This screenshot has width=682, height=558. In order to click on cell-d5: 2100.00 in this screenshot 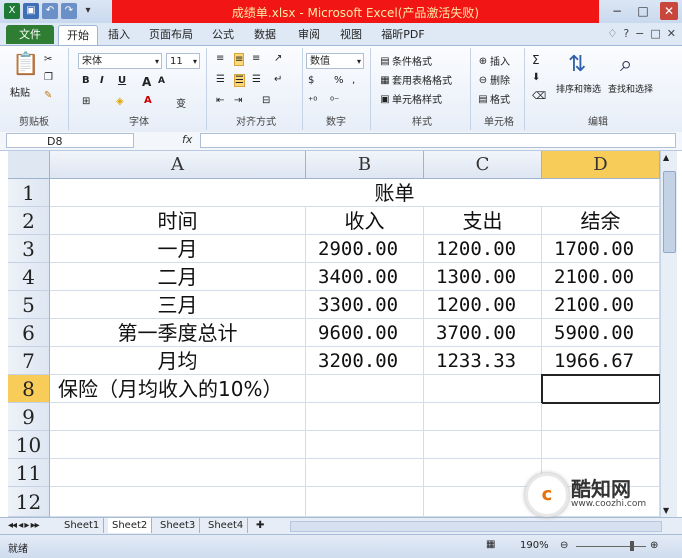, I will do `click(601, 305)`.